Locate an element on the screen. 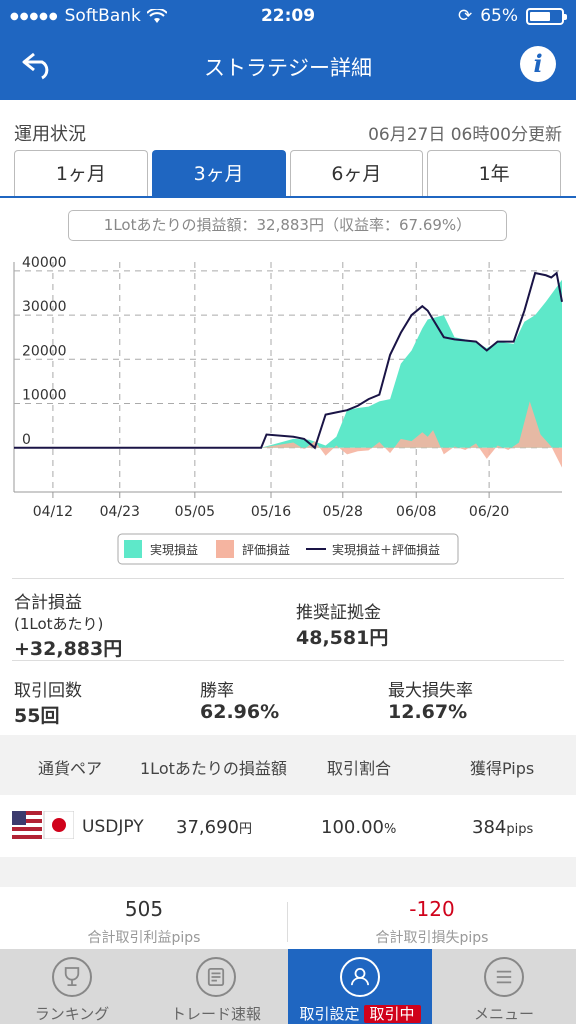 The image size is (576, 1024). x-tick-label: 05/16 is located at coordinates (271, 512).